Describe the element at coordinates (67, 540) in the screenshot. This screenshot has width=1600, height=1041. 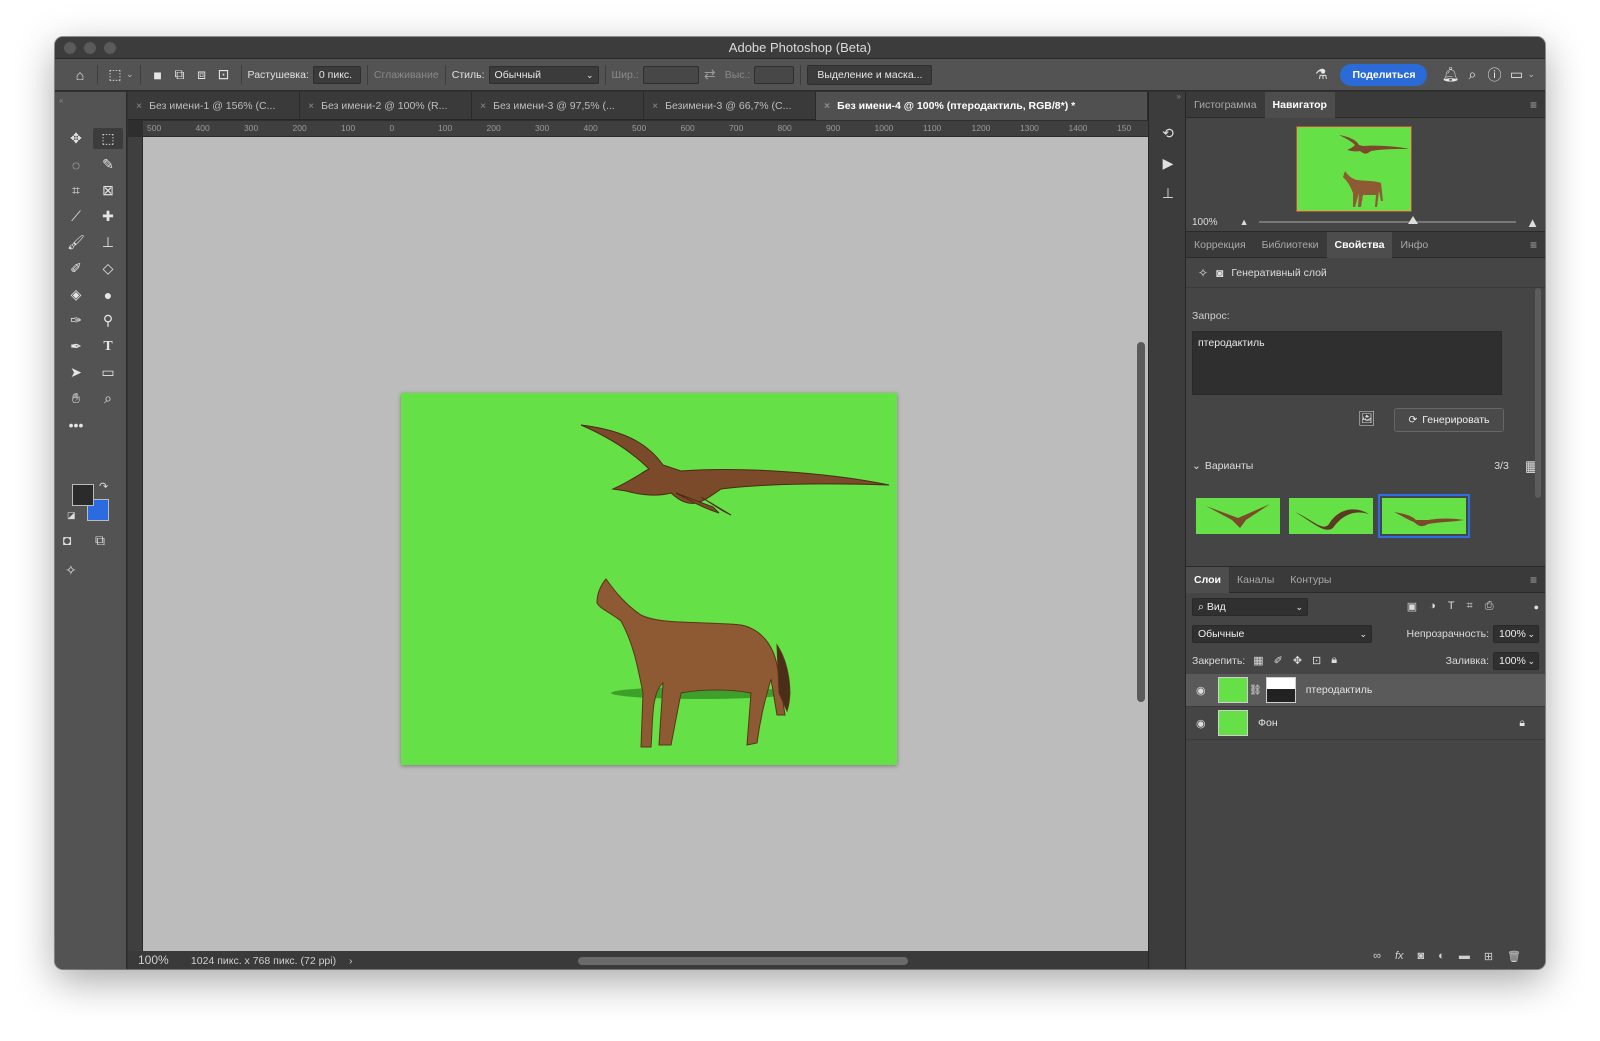
I see `quick-mask-icon: ◘` at that location.